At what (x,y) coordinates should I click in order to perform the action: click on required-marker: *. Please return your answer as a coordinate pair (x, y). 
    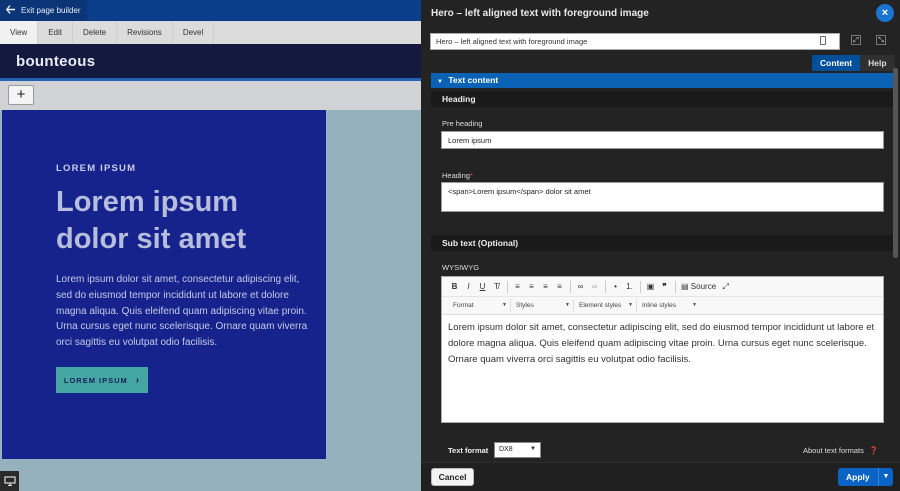
    Looking at the image, I should click on (471, 175).